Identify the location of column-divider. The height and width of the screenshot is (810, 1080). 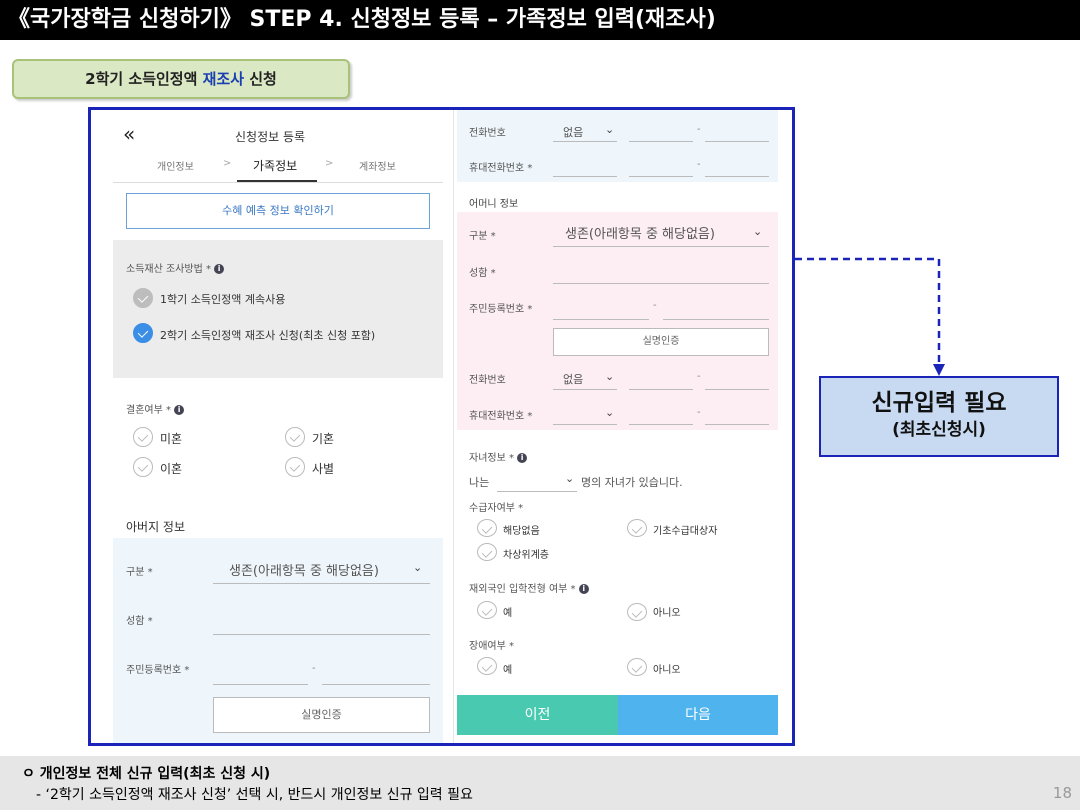
(453, 426).